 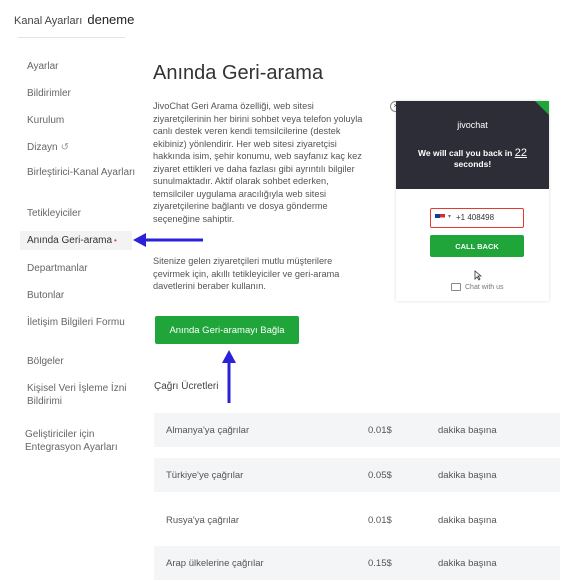 What do you see at coordinates (477, 246) in the screenshot?
I see `preview-call-back-button: CALL BACK` at bounding box center [477, 246].